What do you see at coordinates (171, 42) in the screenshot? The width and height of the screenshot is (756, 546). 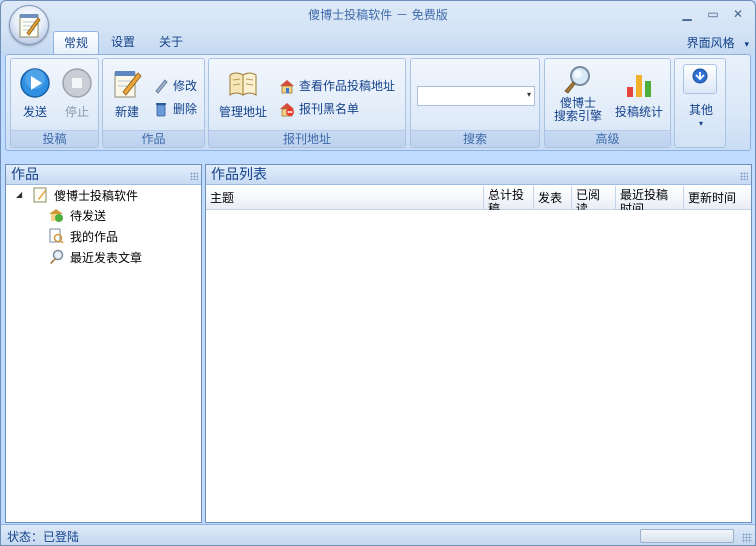 I see `tab-about: 关于` at bounding box center [171, 42].